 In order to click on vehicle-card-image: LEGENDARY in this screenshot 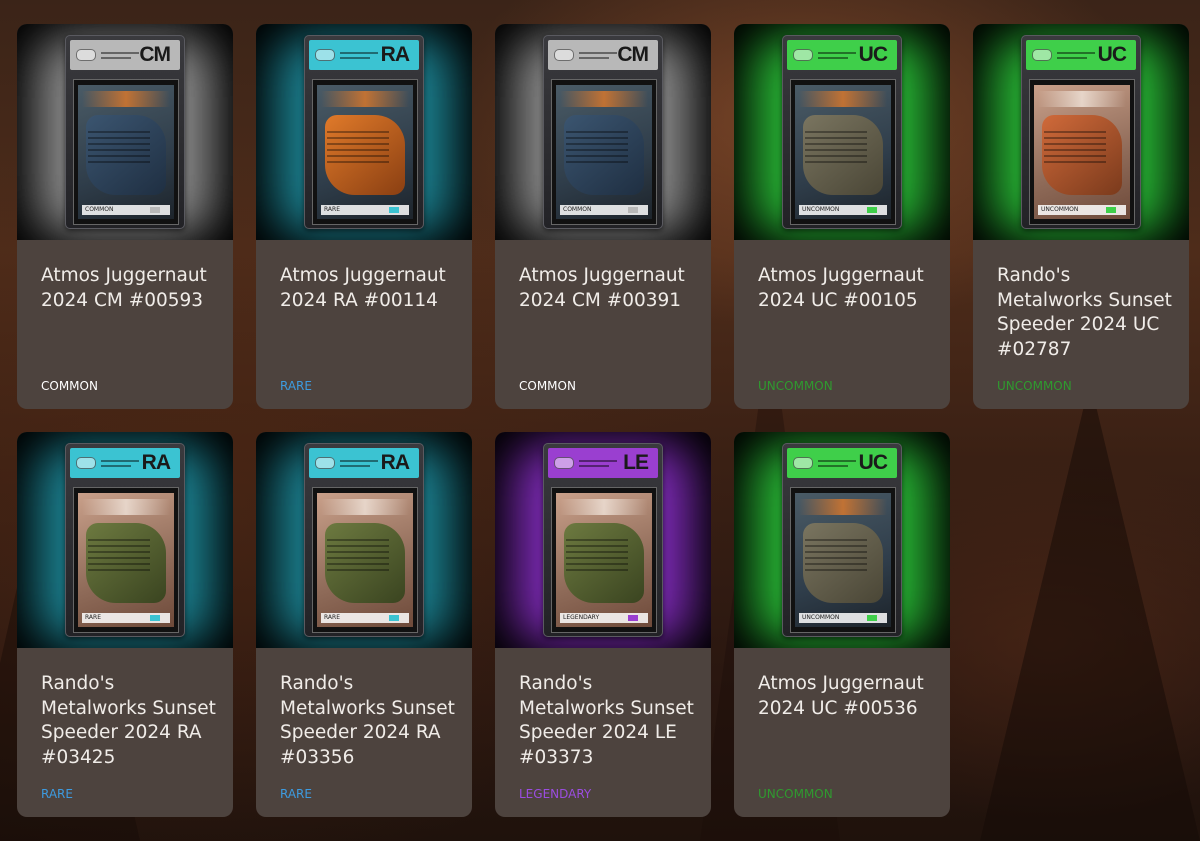, I will do `click(604, 560)`.